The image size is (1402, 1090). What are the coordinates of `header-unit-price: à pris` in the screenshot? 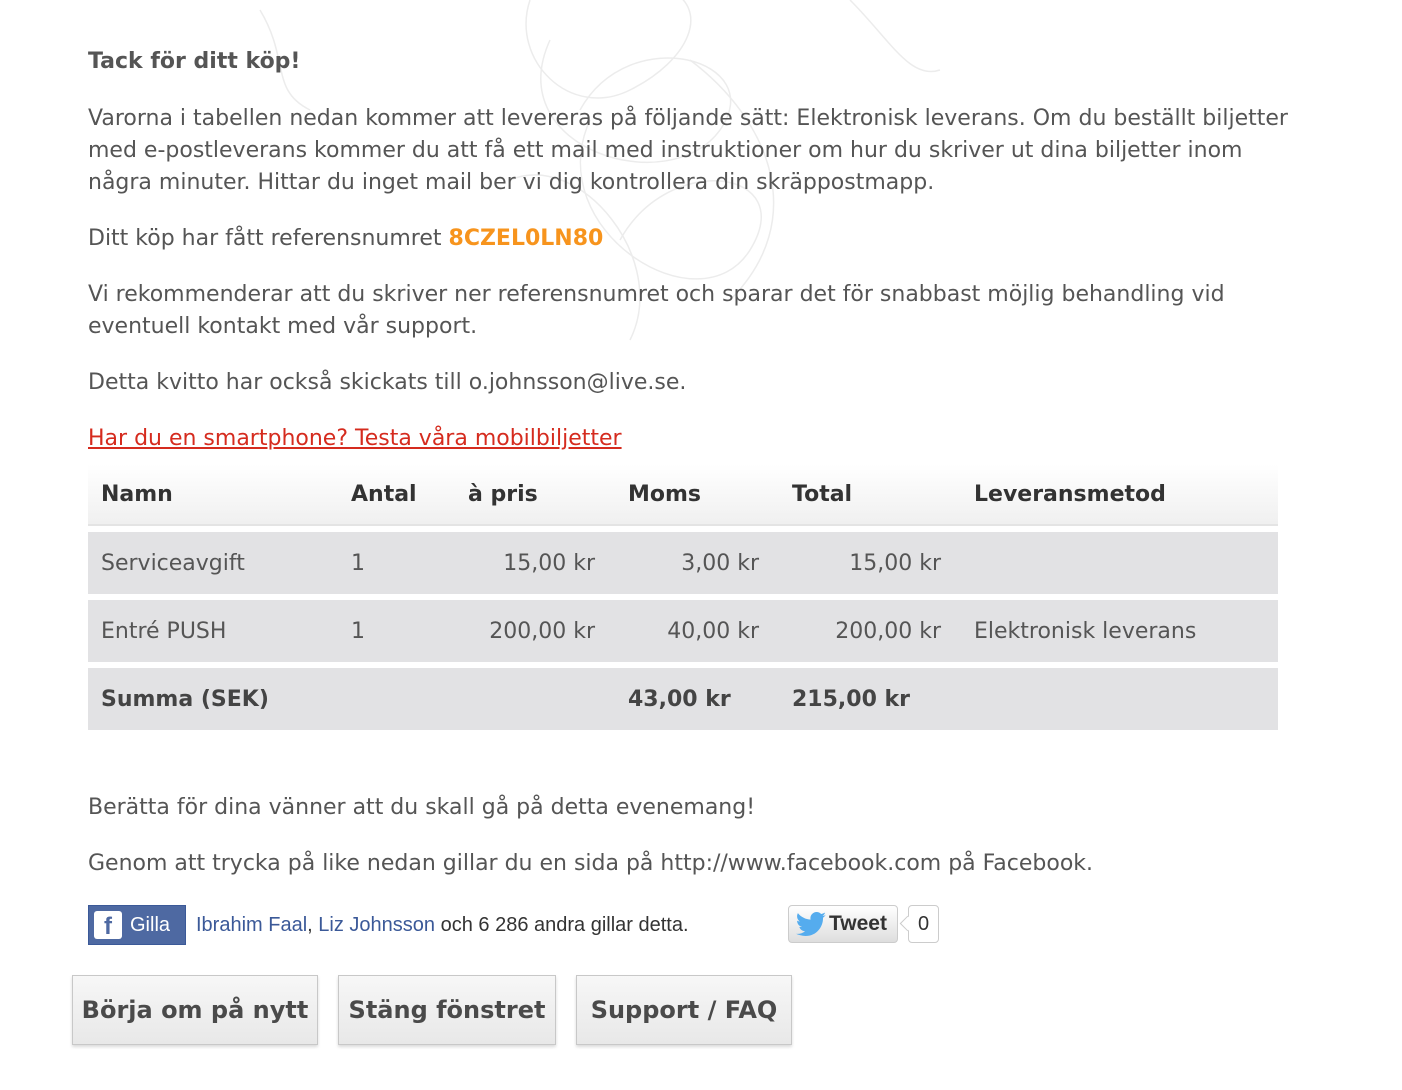 It's located at (535, 495).